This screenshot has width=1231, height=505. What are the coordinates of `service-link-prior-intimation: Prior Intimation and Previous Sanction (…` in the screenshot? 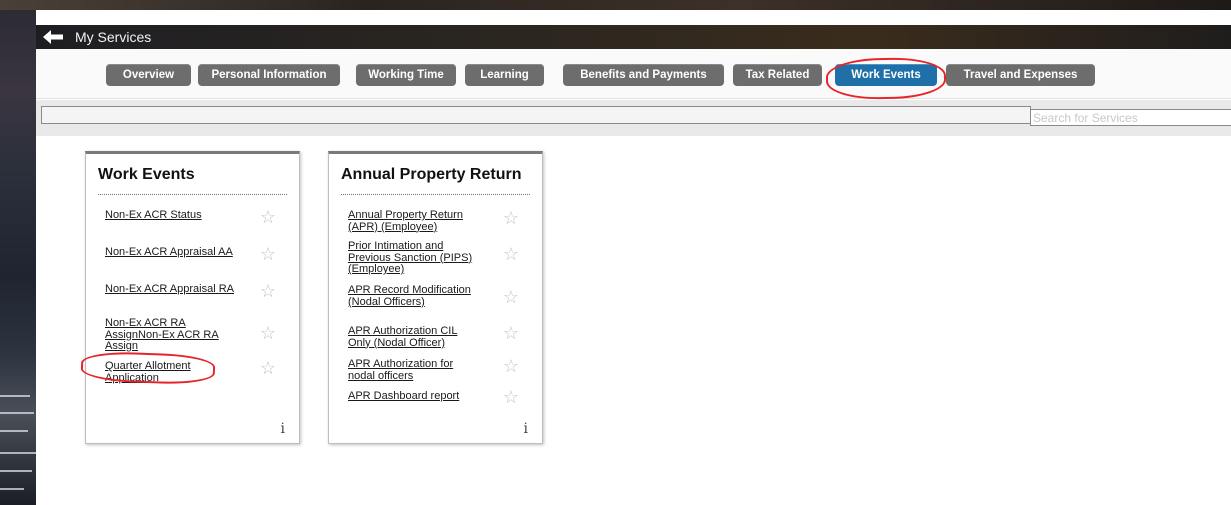 It's located at (413, 258).